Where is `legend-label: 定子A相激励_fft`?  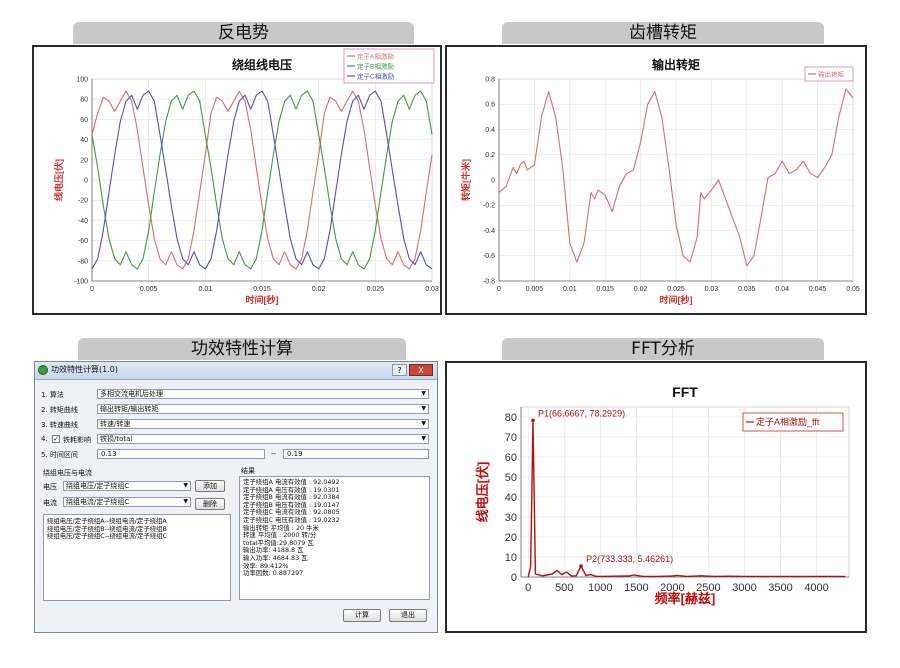
legend-label: 定子A相激励_fft is located at coordinates (788, 421).